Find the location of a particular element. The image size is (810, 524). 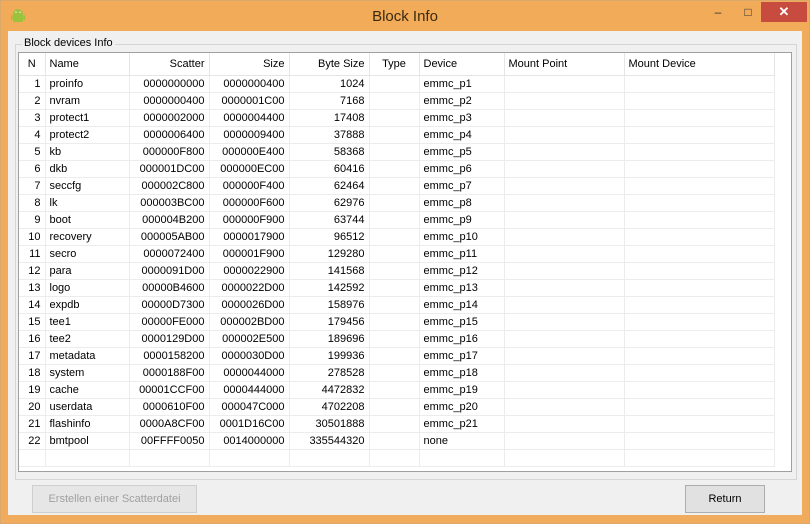

cell-device: emmc_p3 is located at coordinates (462, 118).